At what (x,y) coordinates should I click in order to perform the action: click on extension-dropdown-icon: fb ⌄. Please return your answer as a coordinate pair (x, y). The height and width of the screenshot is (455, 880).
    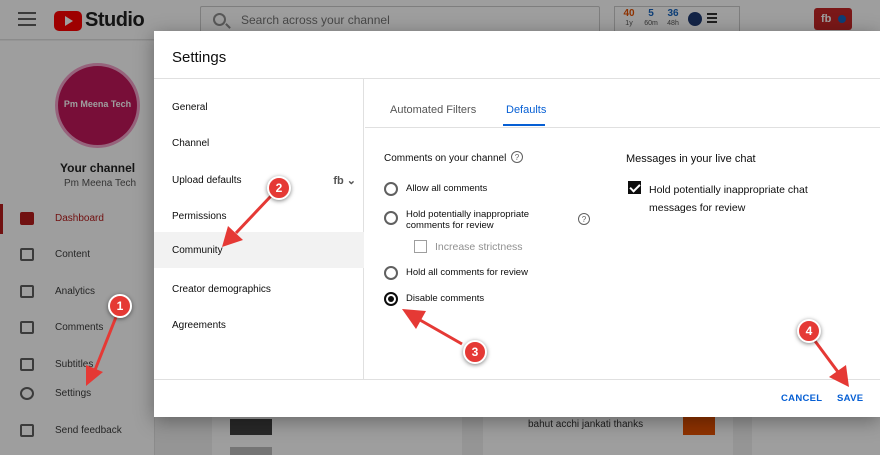
    Looking at the image, I should click on (344, 180).